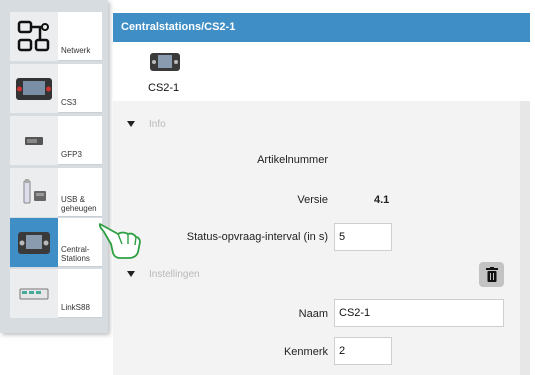  Describe the element at coordinates (34, 140) in the screenshot. I see `gfp3-device-icon` at that location.